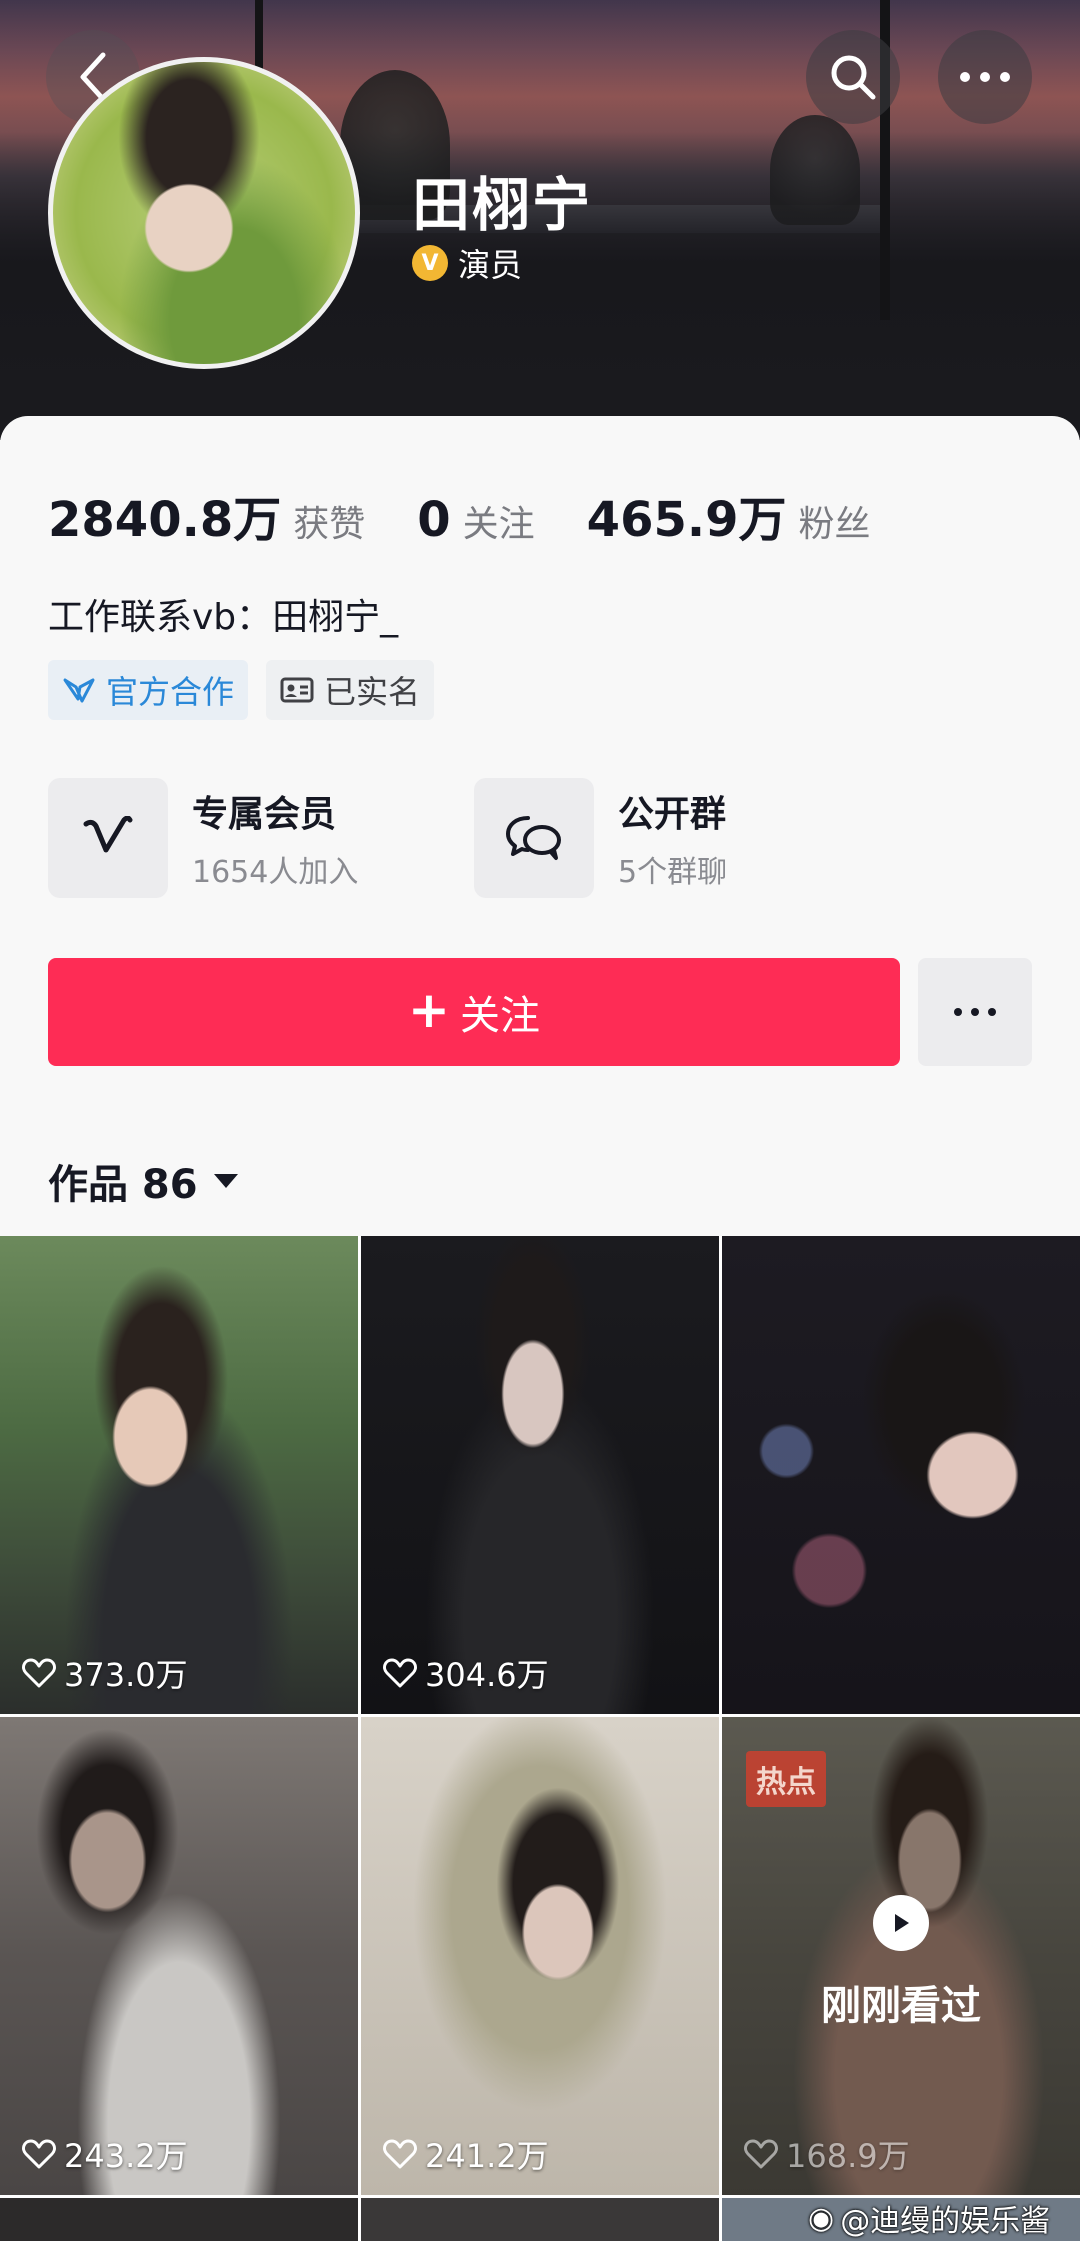 This screenshot has width=1080, height=2241. Describe the element at coordinates (223, 617) in the screenshot. I see `bio-text: 工作联系vb：田栩宁_` at that location.